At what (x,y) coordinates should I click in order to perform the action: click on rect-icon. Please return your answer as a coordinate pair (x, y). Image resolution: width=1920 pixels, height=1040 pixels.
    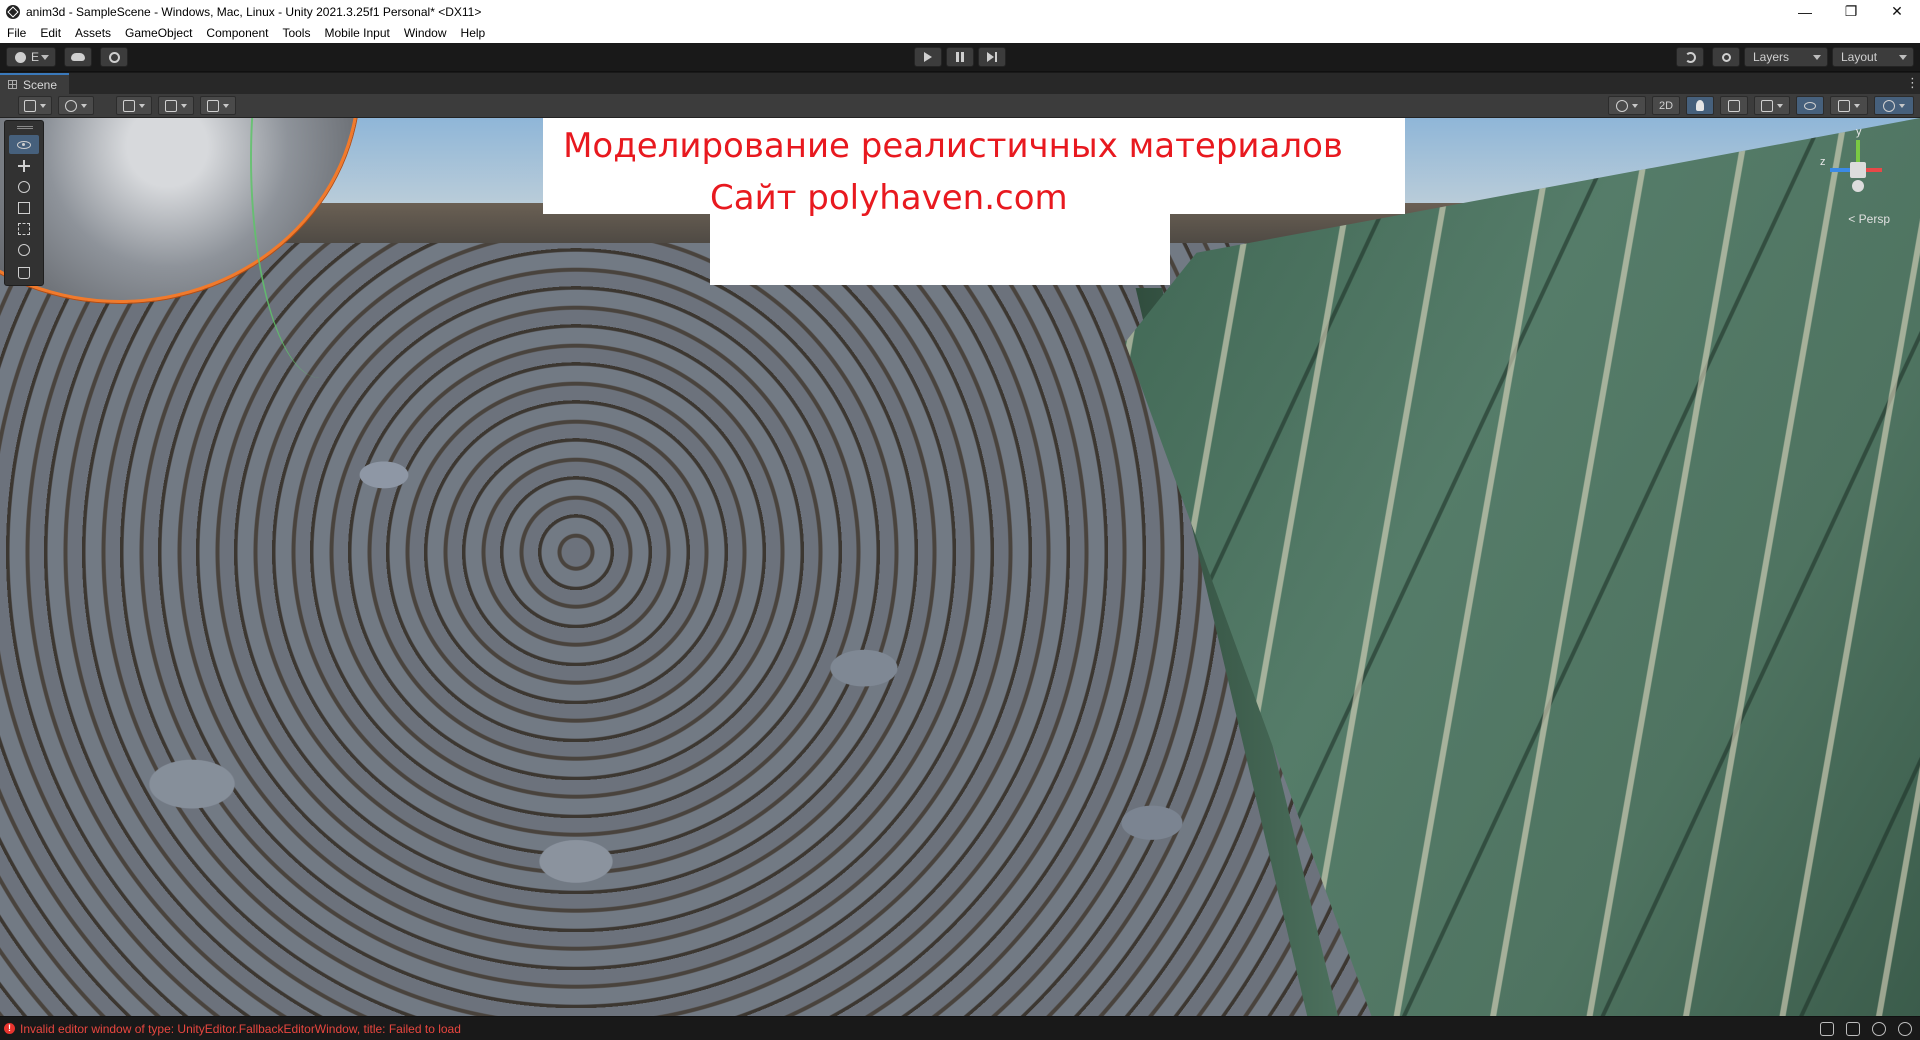
    Looking at the image, I should click on (24, 228).